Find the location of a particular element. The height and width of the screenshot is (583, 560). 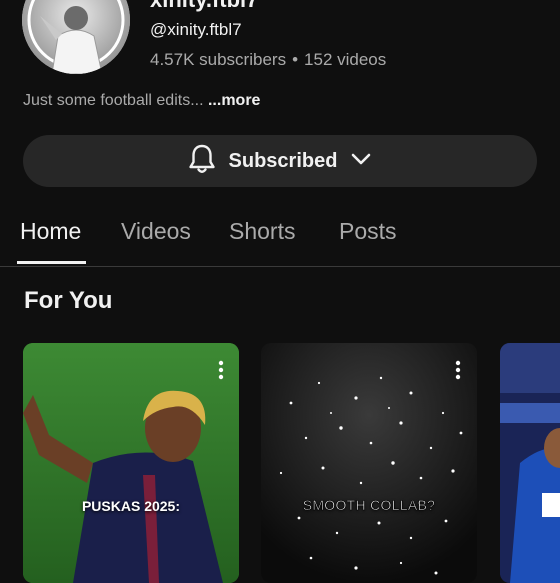

section-title: For You is located at coordinates (68, 300).